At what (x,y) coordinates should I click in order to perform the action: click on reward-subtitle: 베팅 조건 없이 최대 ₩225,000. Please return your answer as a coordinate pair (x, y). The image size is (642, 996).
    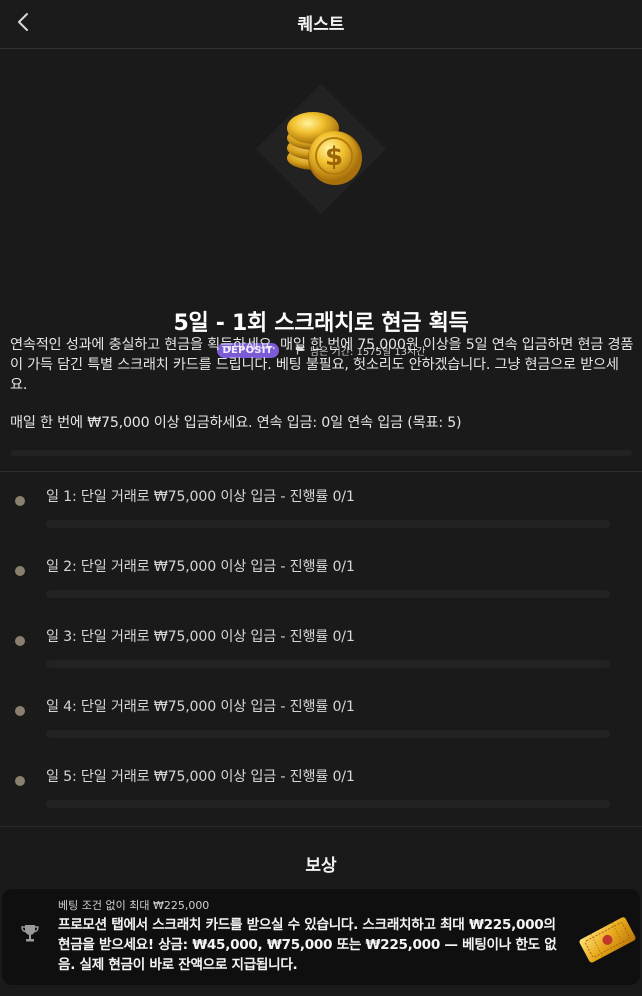
    Looking at the image, I should click on (134, 905).